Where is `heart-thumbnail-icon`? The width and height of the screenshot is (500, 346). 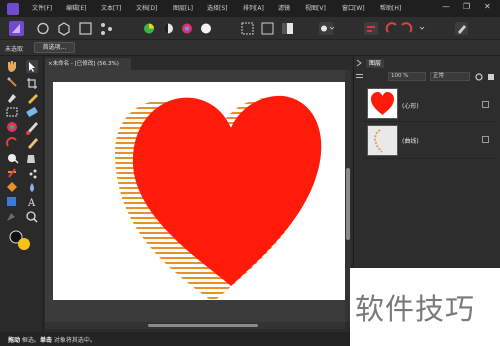 heart-thumbnail-icon is located at coordinates (382, 103).